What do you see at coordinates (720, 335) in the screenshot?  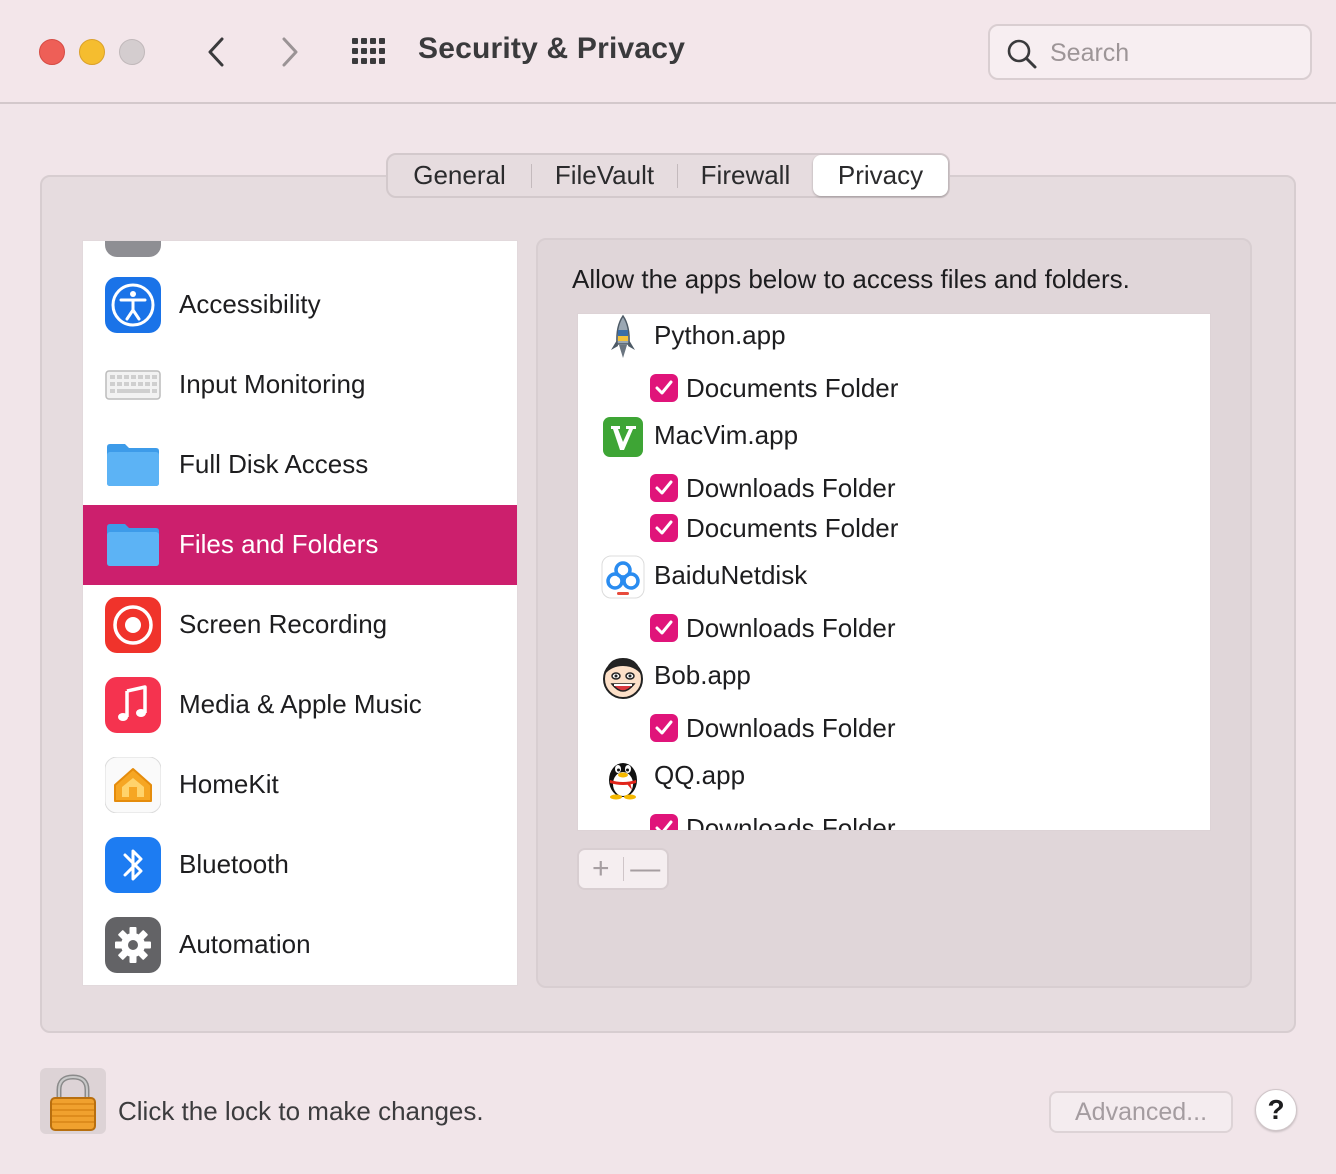 I see `app-name: Python.app` at bounding box center [720, 335].